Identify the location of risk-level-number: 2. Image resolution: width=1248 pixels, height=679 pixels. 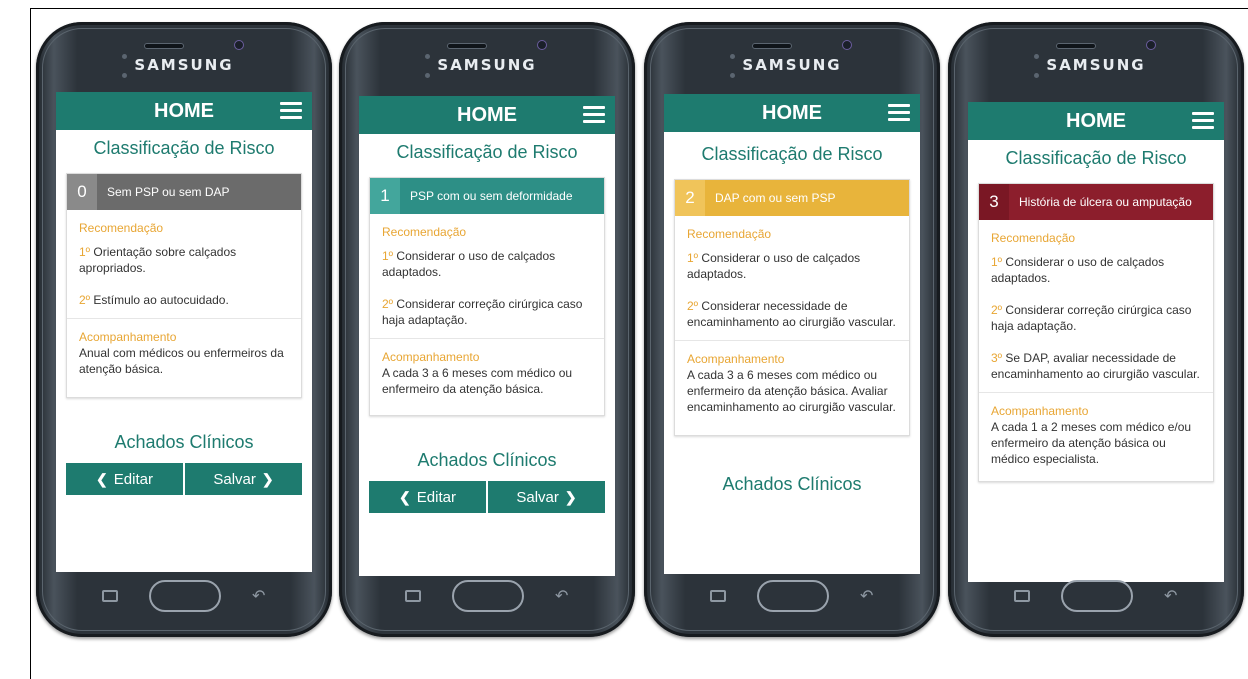
(690, 198).